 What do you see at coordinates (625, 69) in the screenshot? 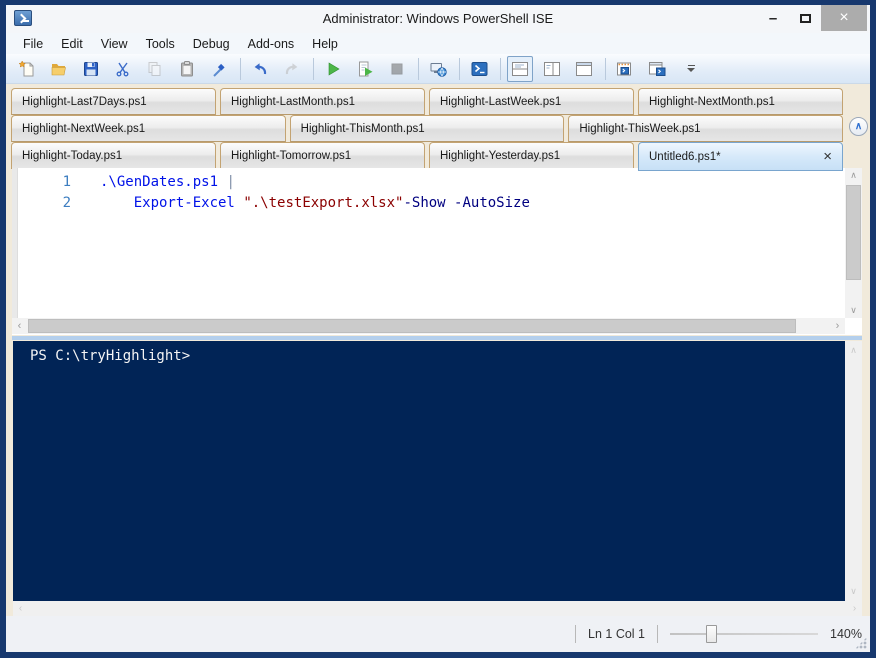
I see `new-powershell-tab-button` at bounding box center [625, 69].